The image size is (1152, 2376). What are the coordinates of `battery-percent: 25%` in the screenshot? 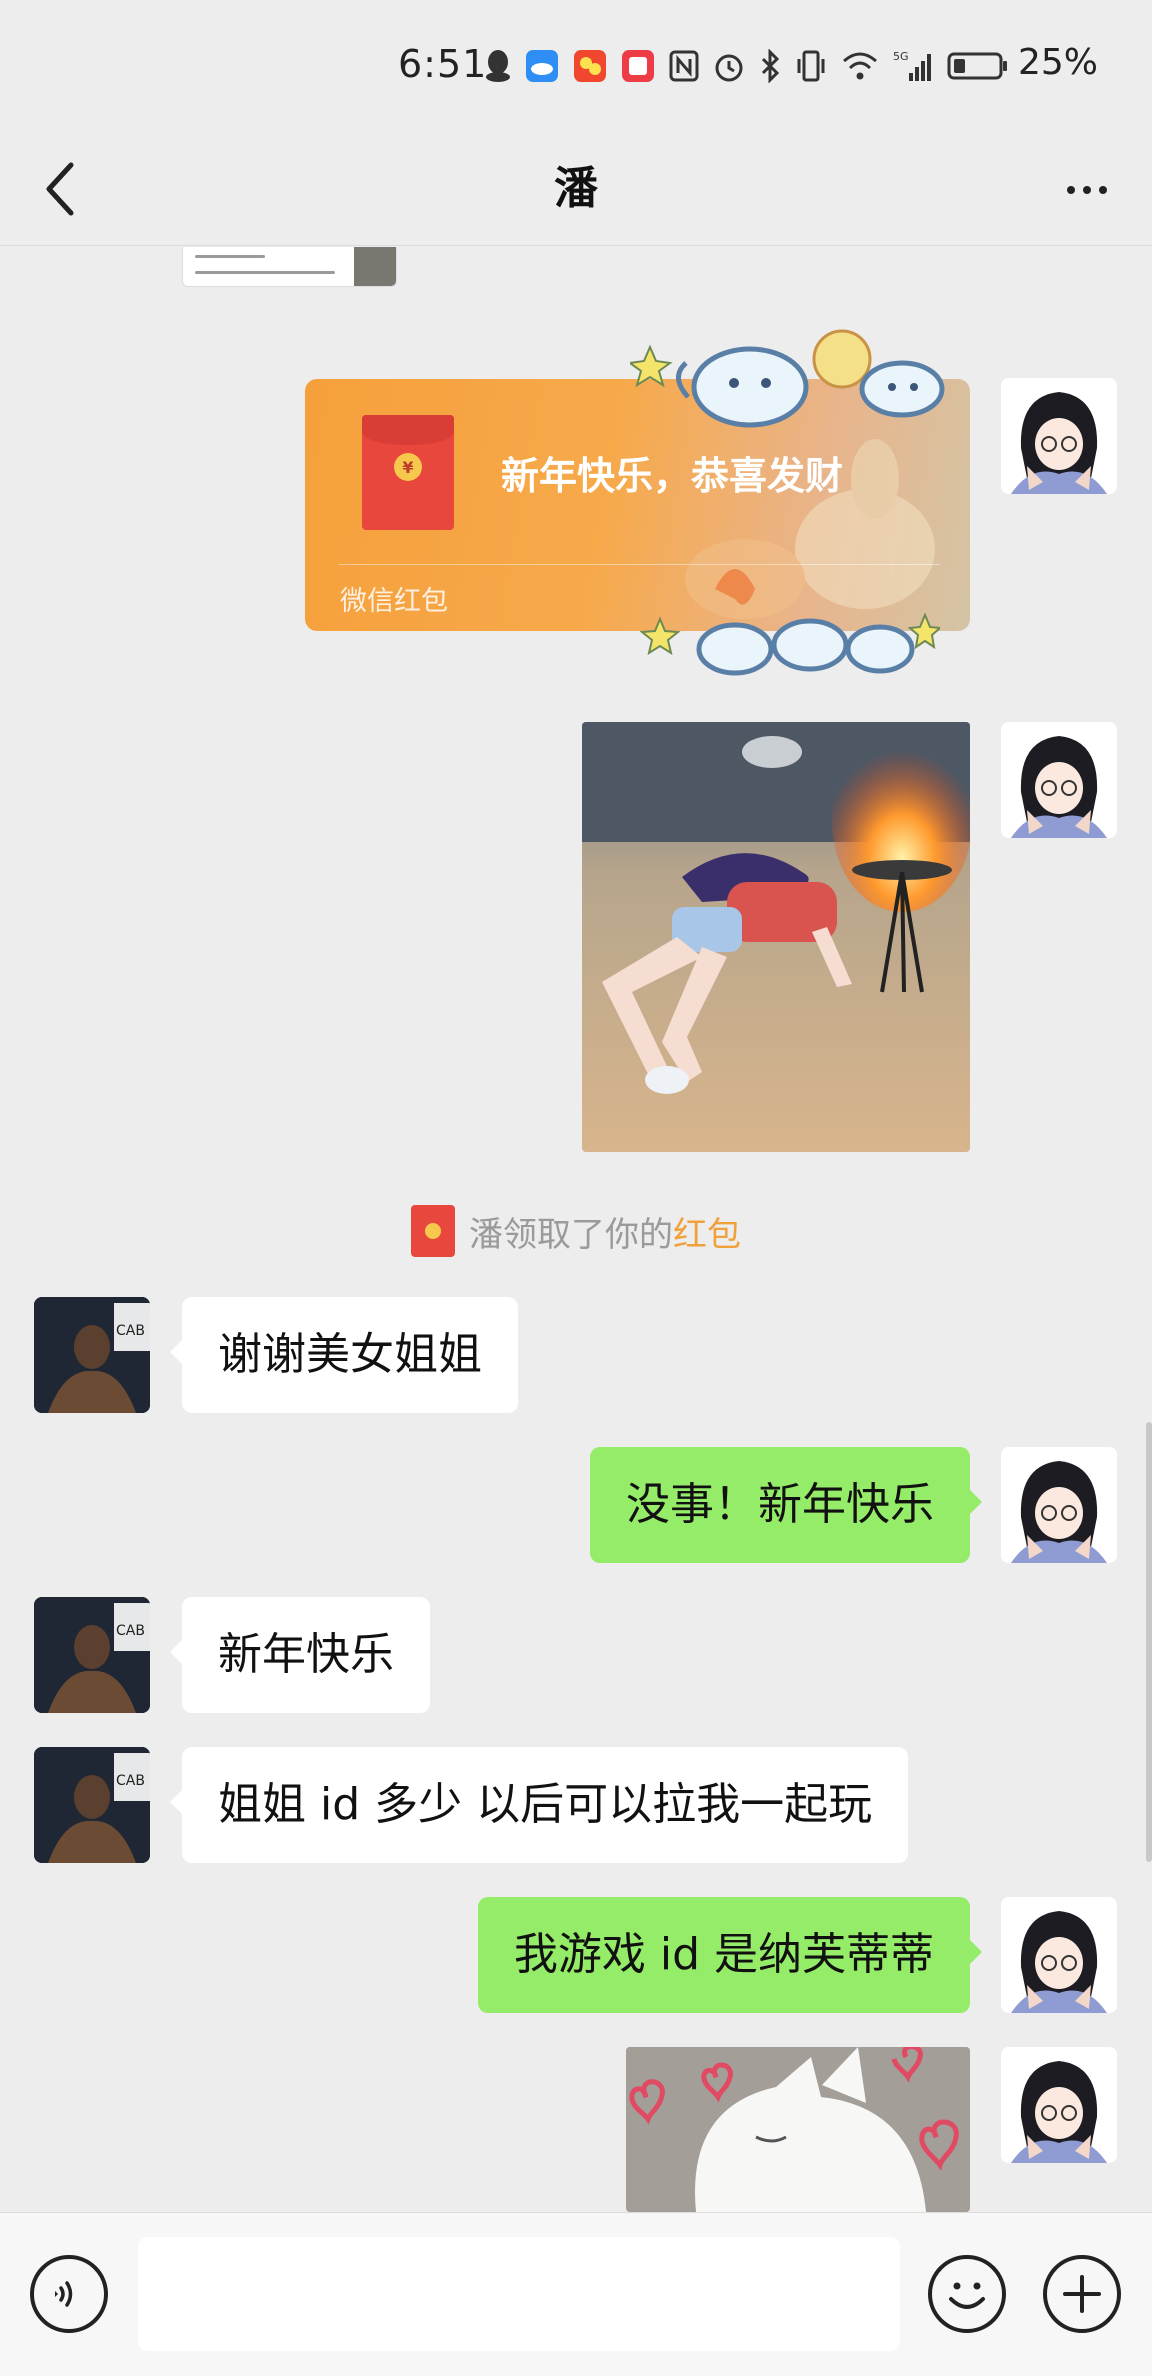 It's located at (1058, 62).